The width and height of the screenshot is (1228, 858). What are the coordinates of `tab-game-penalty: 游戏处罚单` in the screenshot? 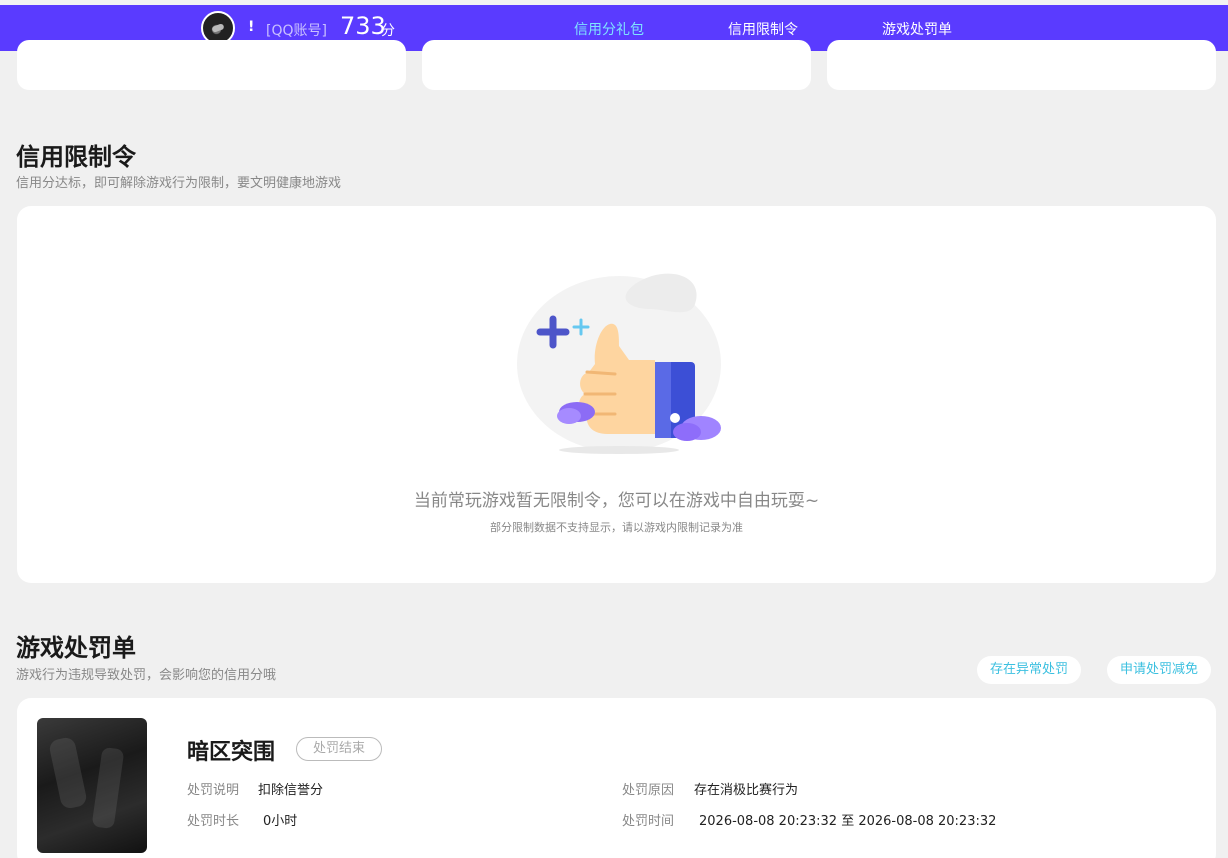 It's located at (917, 29).